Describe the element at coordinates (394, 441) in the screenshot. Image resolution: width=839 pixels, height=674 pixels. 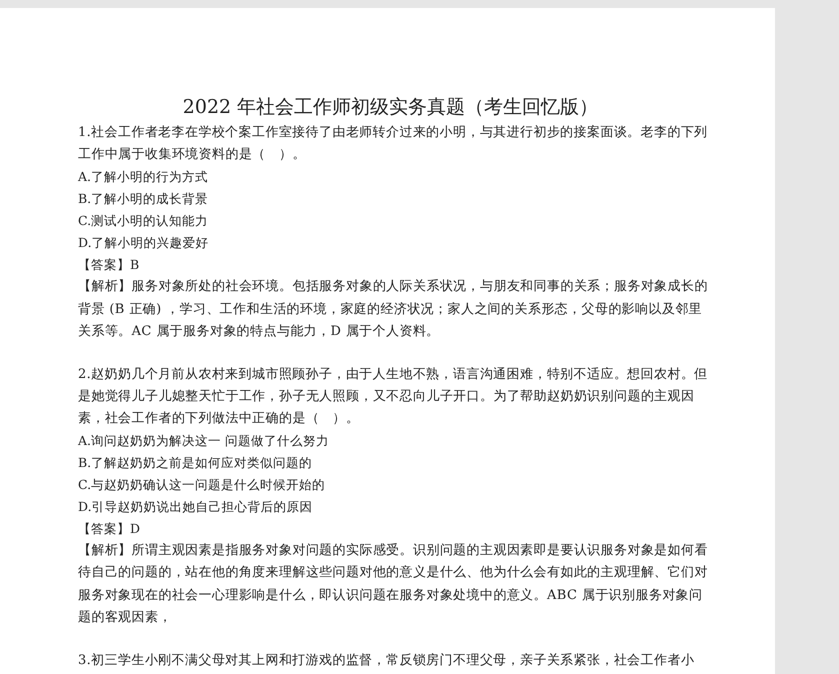
I see `answer-option: A.询问赵奶奶为解决这一 问题做了什么努力` at that location.